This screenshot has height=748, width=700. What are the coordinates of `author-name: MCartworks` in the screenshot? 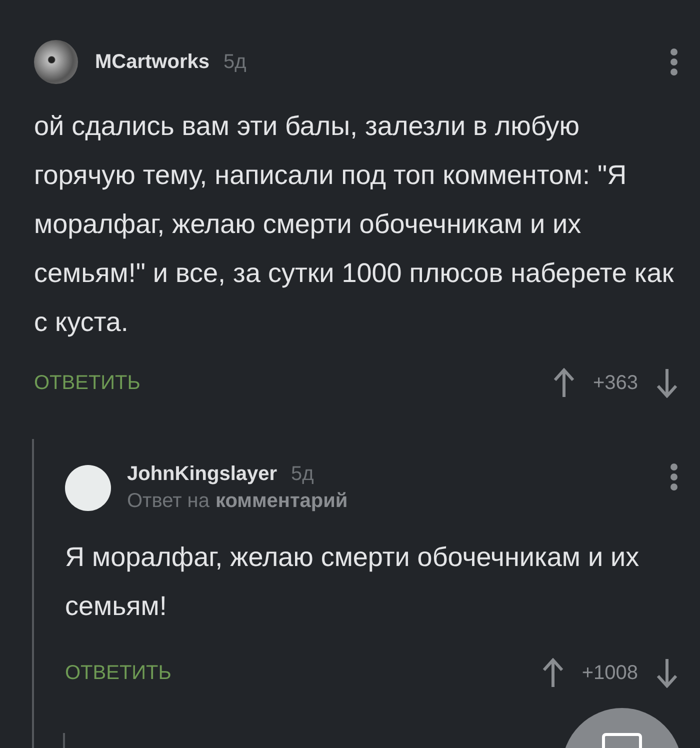 It's located at (152, 62).